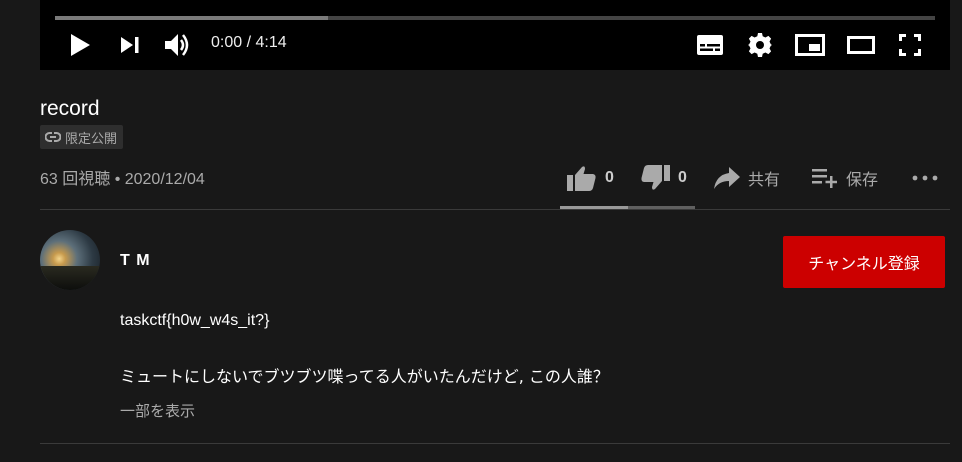 The height and width of the screenshot is (462, 962). I want to click on dislike-count: 0, so click(682, 177).